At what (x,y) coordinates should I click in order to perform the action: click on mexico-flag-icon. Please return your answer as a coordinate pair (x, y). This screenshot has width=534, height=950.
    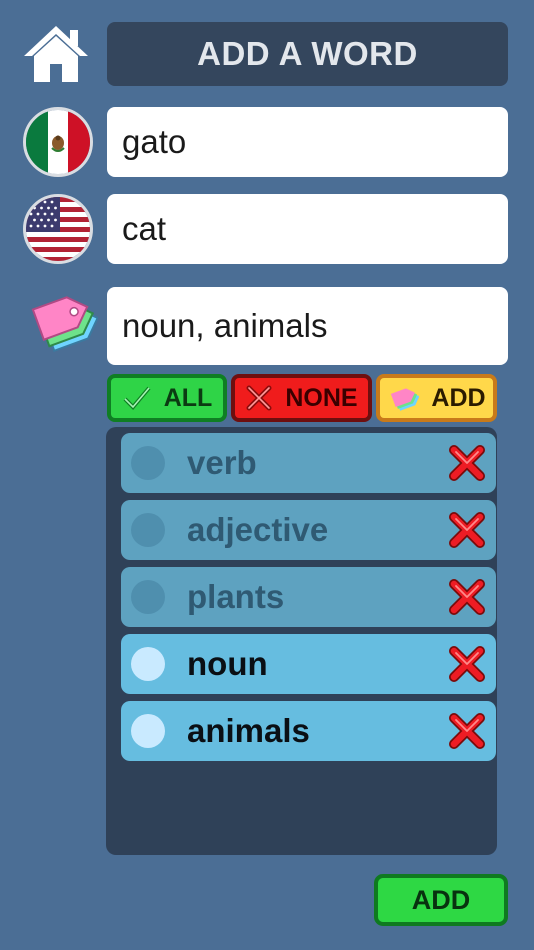
    Looking at the image, I should click on (58, 142).